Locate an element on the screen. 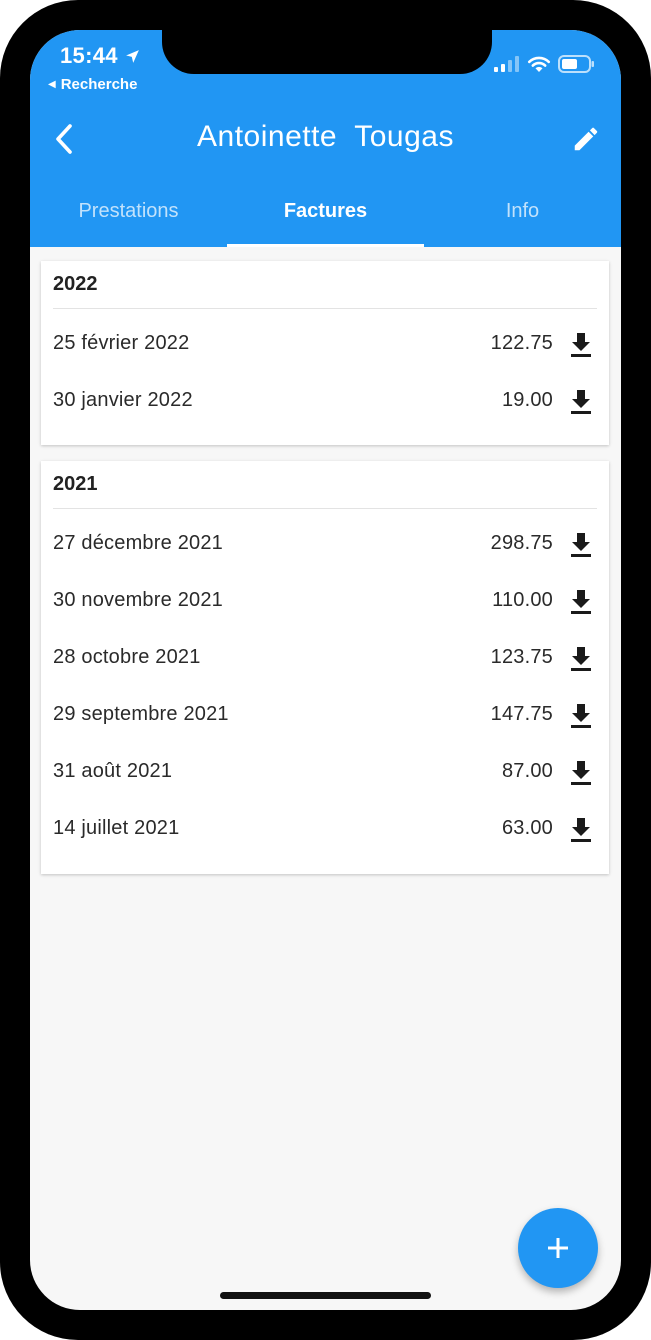 The width and height of the screenshot is (651, 1340). tab-info: Info is located at coordinates (522, 218).